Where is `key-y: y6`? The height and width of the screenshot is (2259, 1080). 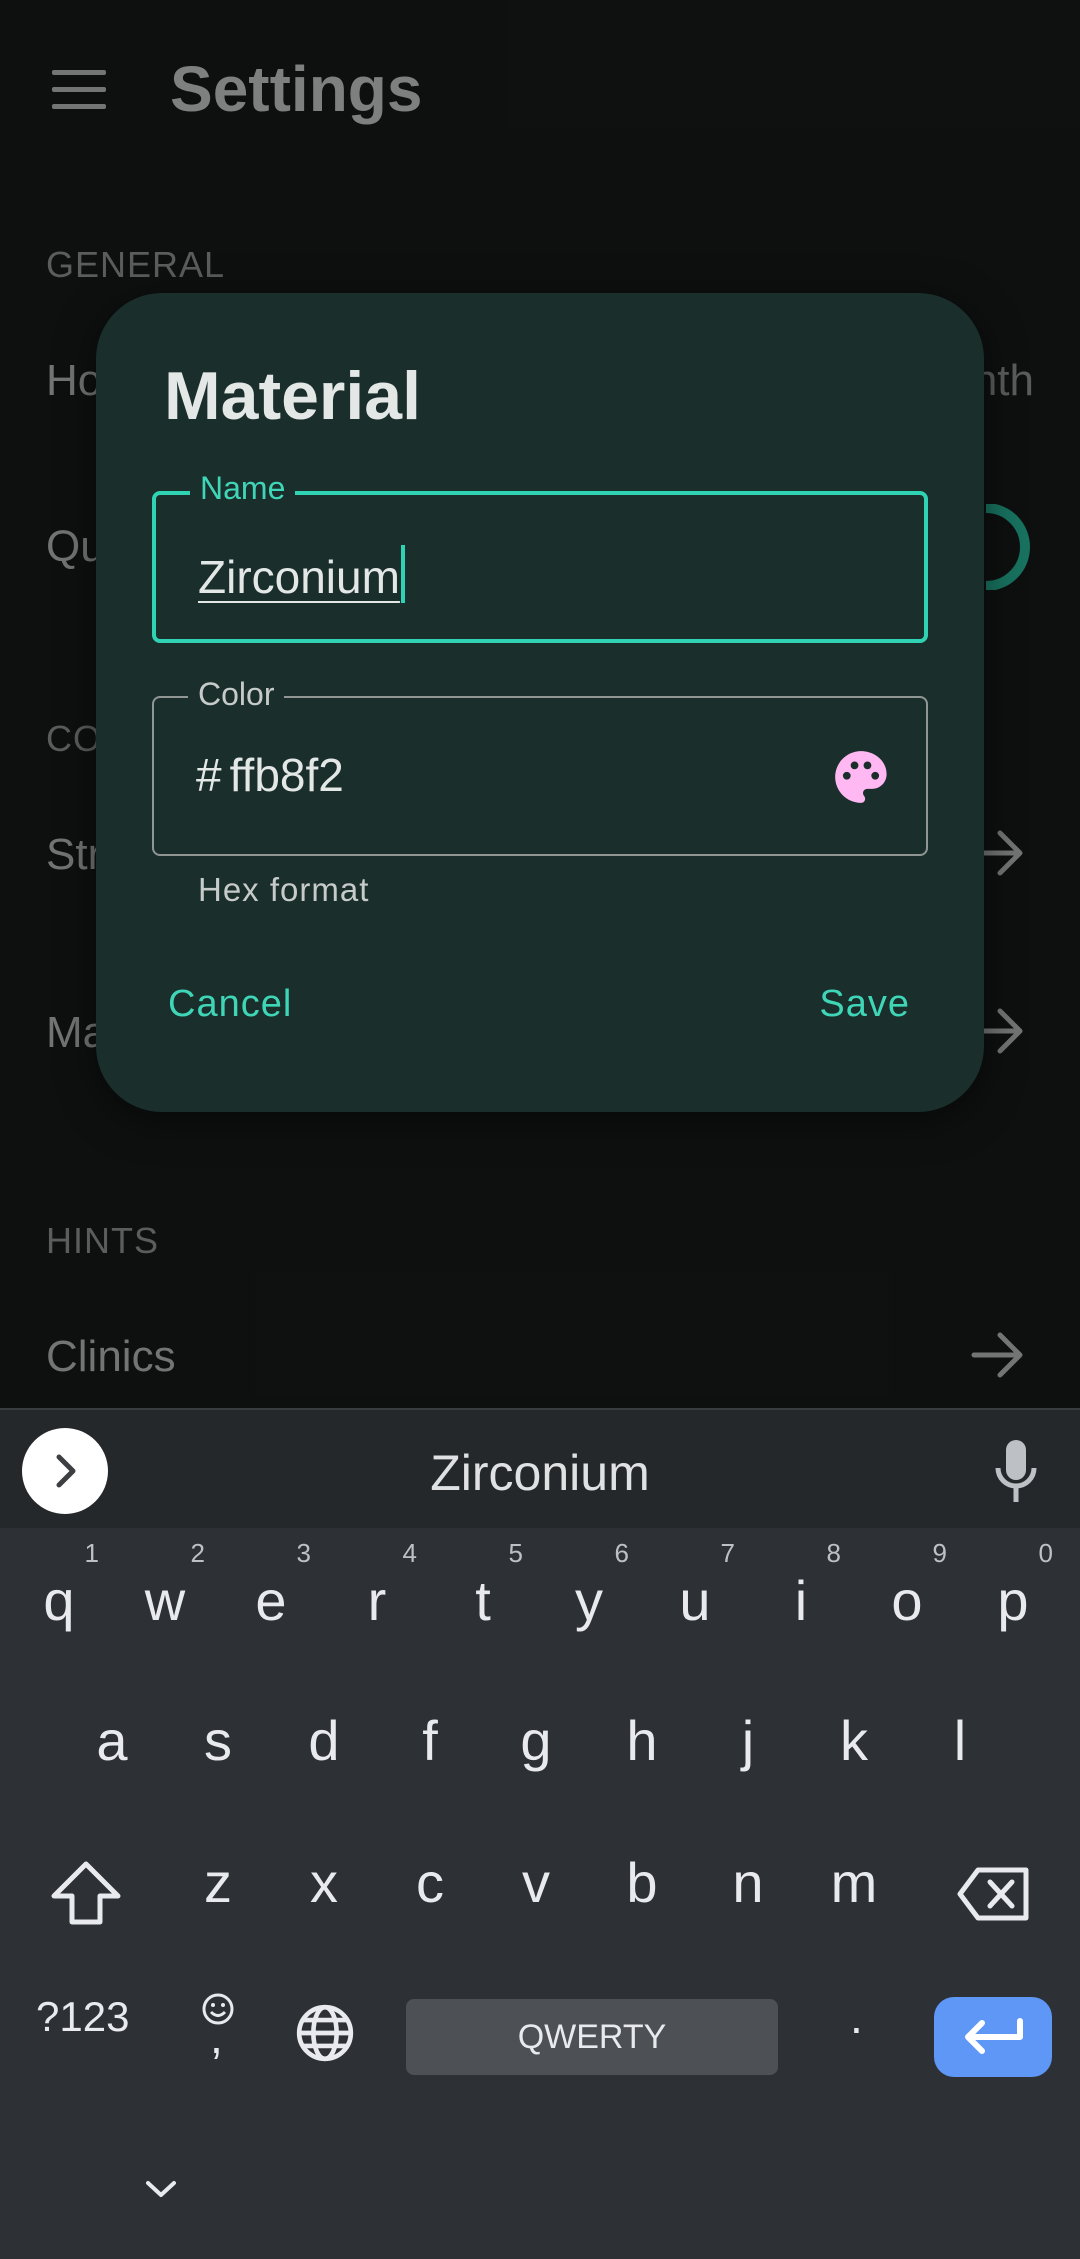 key-y: y6 is located at coordinates (589, 1593).